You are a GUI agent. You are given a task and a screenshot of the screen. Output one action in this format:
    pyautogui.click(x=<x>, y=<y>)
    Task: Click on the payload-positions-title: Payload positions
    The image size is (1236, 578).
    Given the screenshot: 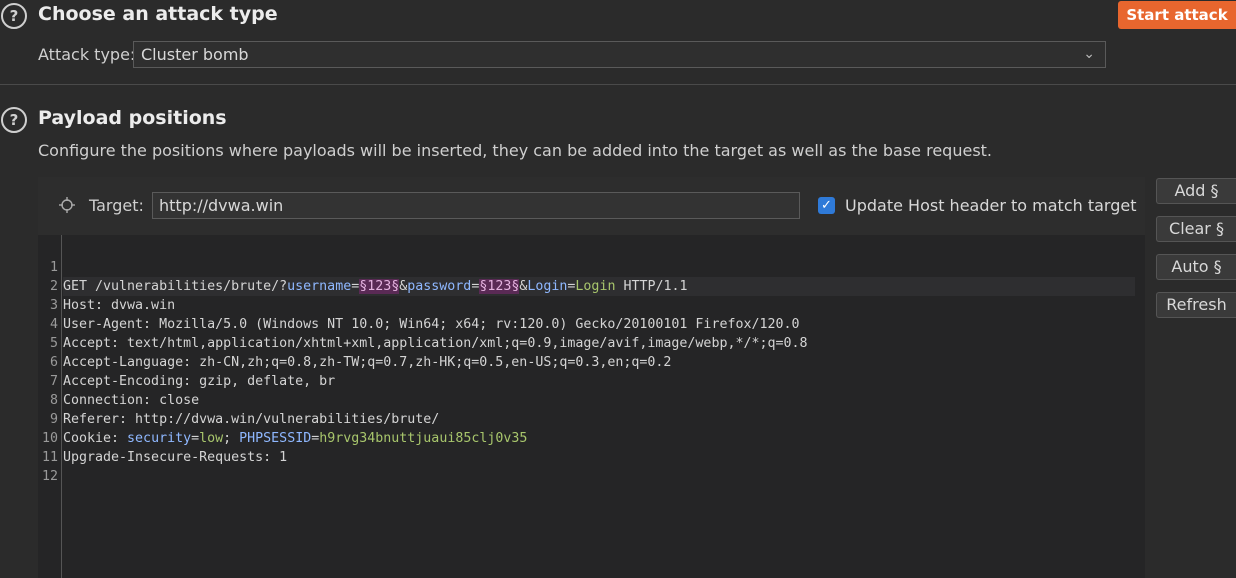 What is the action you would take?
    pyautogui.click(x=132, y=118)
    